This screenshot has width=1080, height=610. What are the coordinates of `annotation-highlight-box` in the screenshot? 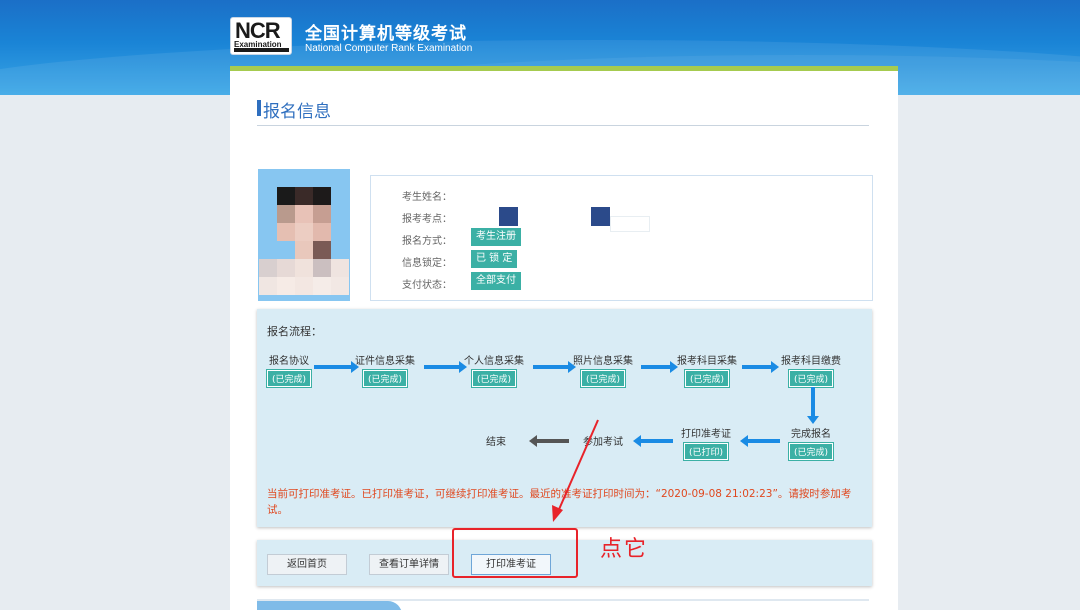 It's located at (515, 553).